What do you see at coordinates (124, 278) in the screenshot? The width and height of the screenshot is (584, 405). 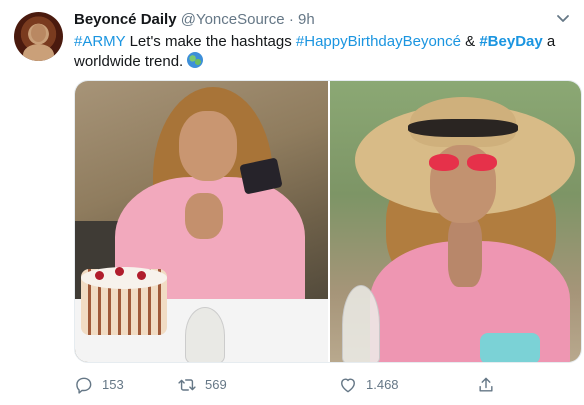 I see `cake-top-shape` at bounding box center [124, 278].